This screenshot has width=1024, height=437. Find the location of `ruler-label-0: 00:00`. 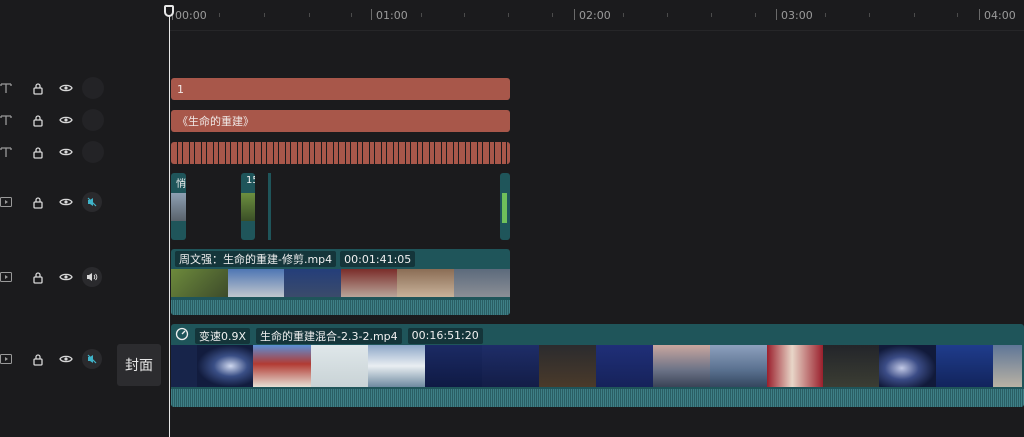

ruler-label-0: 00:00 is located at coordinates (191, 15).